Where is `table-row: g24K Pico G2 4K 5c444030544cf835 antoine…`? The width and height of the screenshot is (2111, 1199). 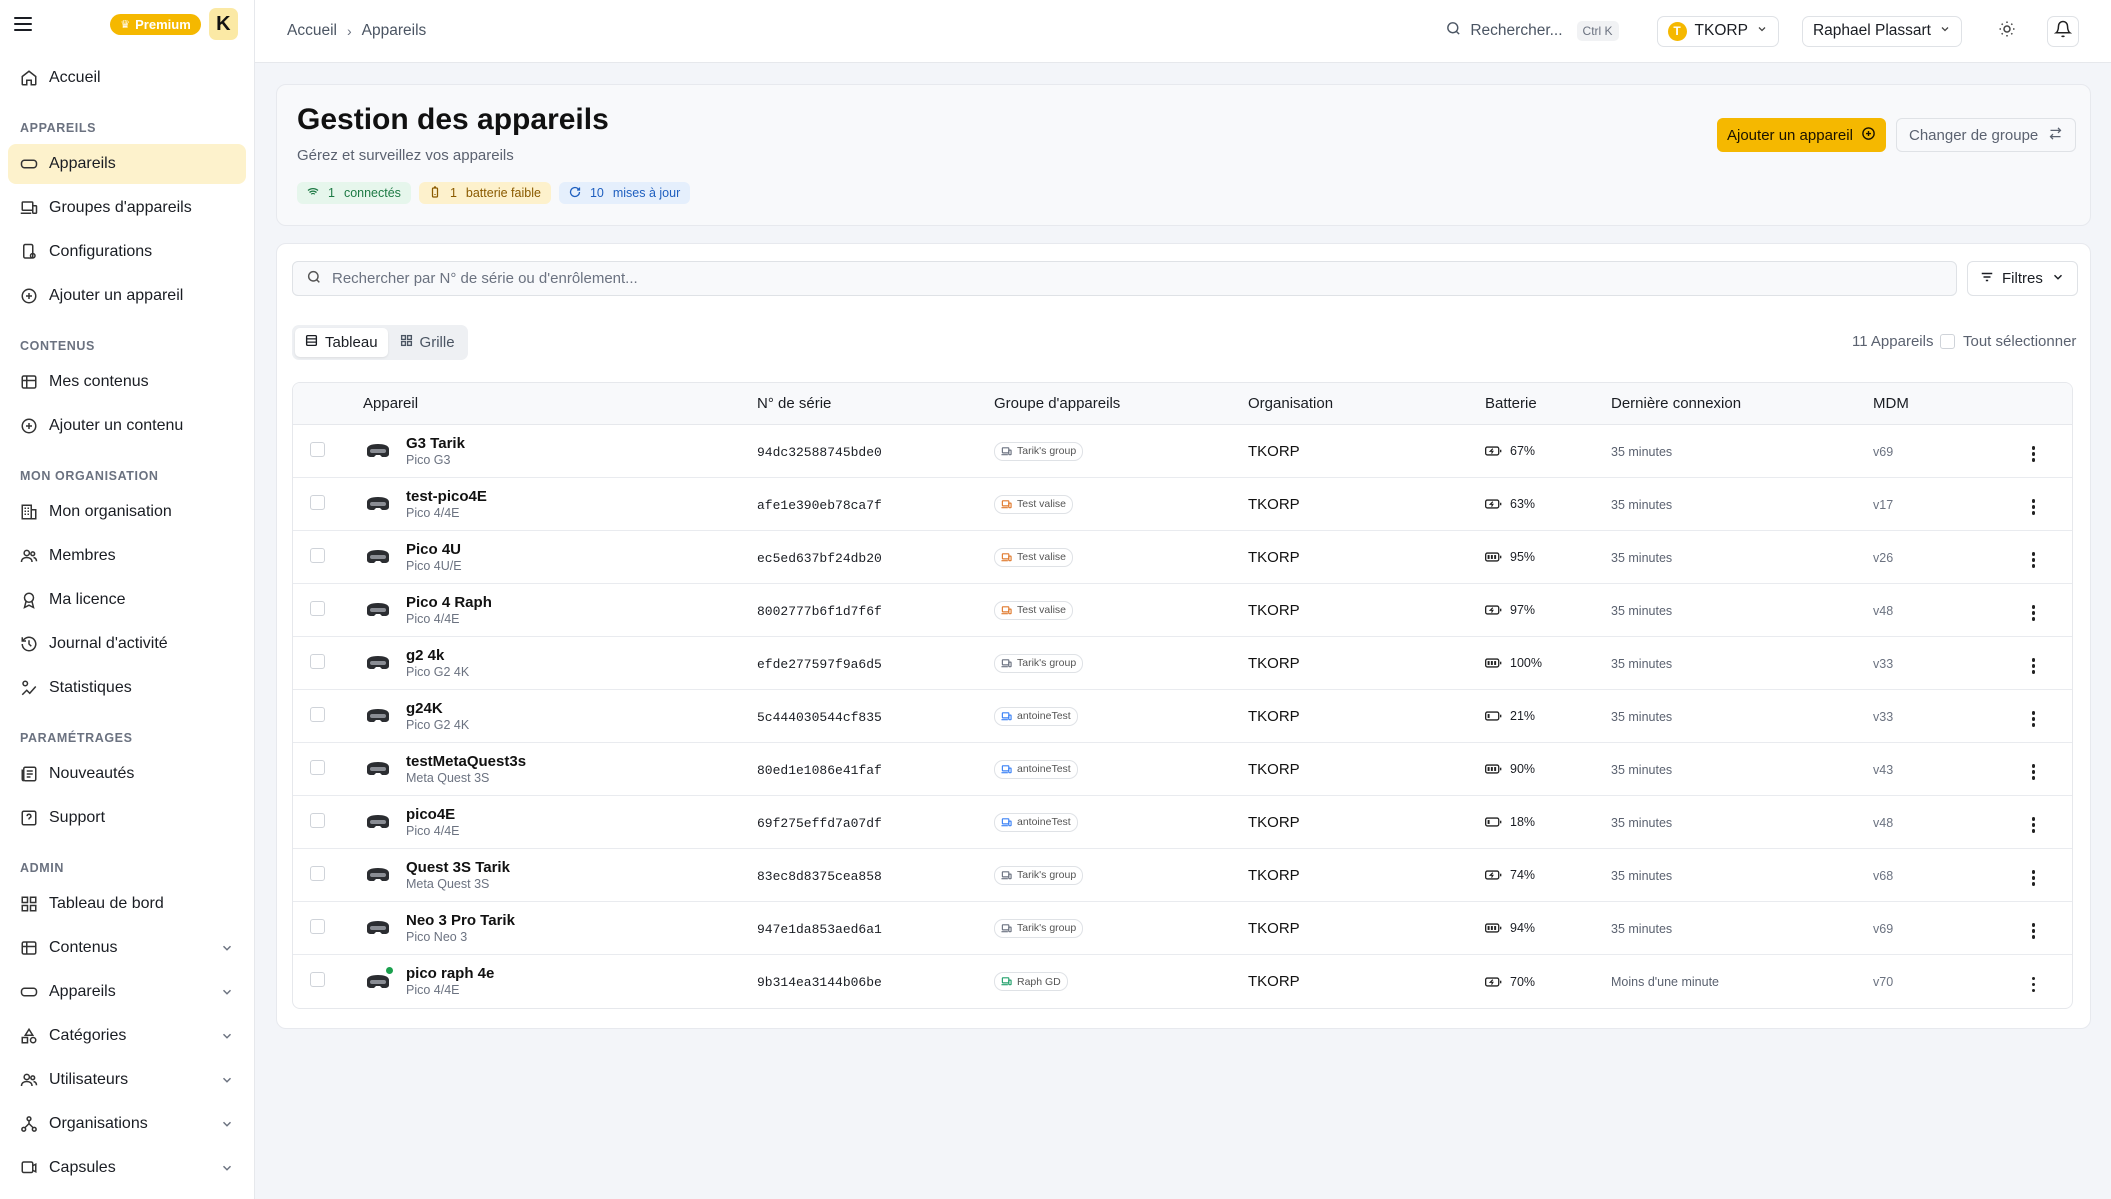 table-row: g24K Pico G2 4K 5c444030544cf835 antoine… is located at coordinates (1182, 716).